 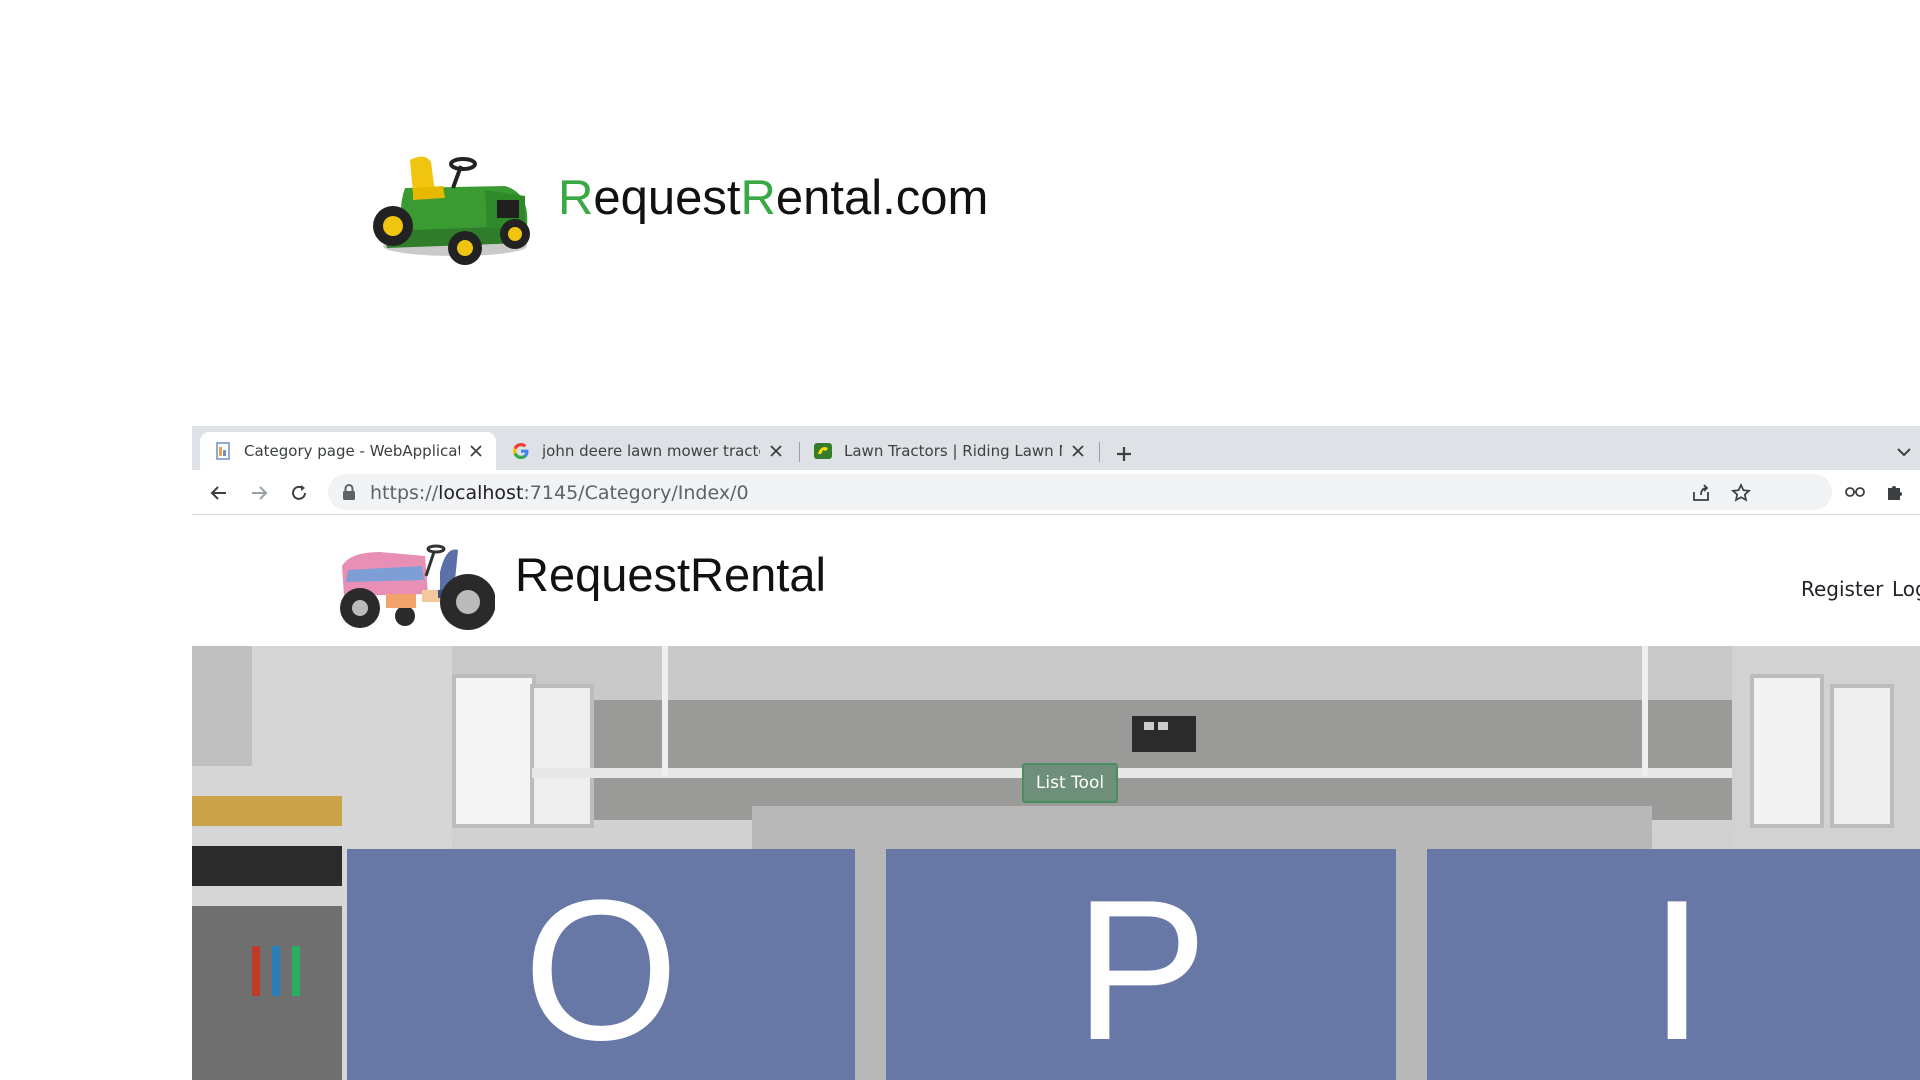 I want to click on new-tab-button, so click(x=1124, y=454).